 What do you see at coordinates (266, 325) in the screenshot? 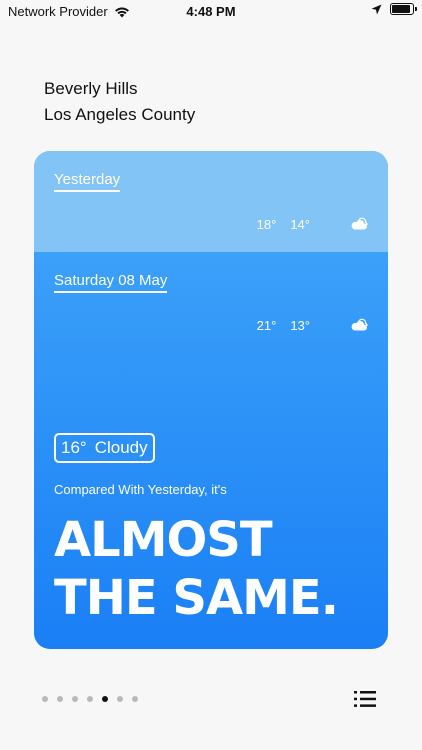
I see `today-high: 21°` at bounding box center [266, 325].